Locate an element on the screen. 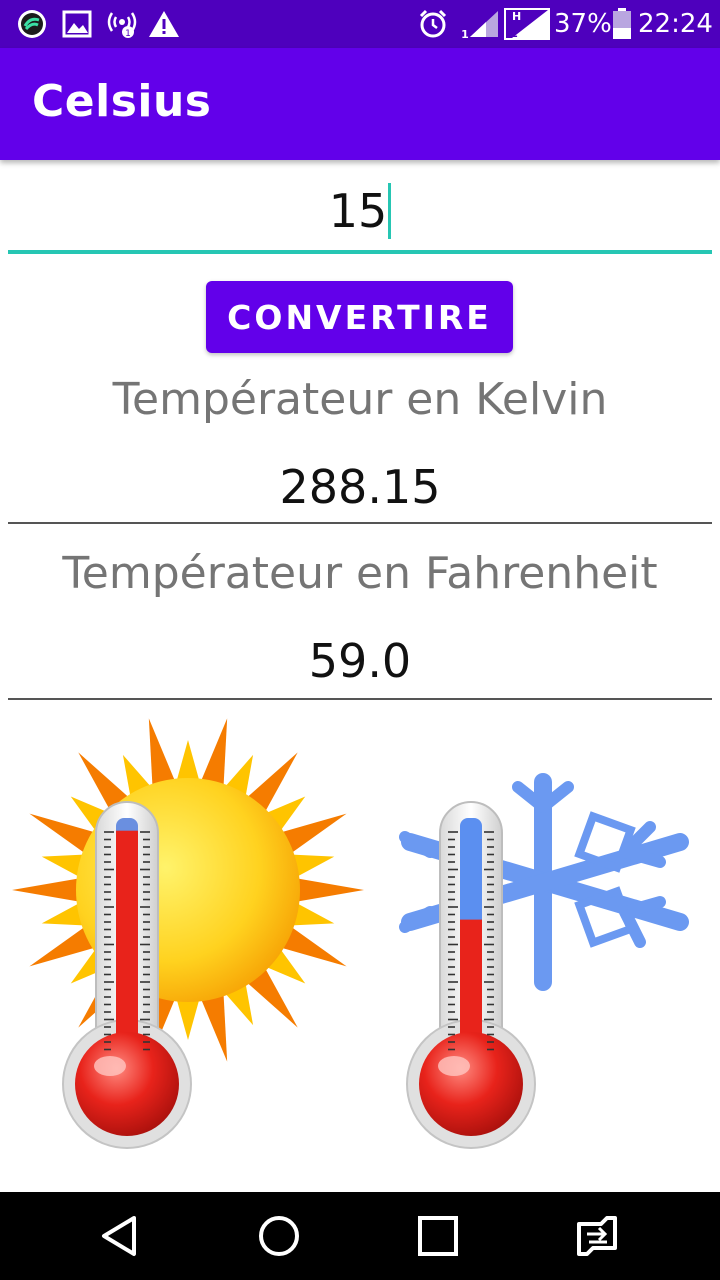 The width and height of the screenshot is (720, 1280). page-title: Celsius is located at coordinates (122, 101).